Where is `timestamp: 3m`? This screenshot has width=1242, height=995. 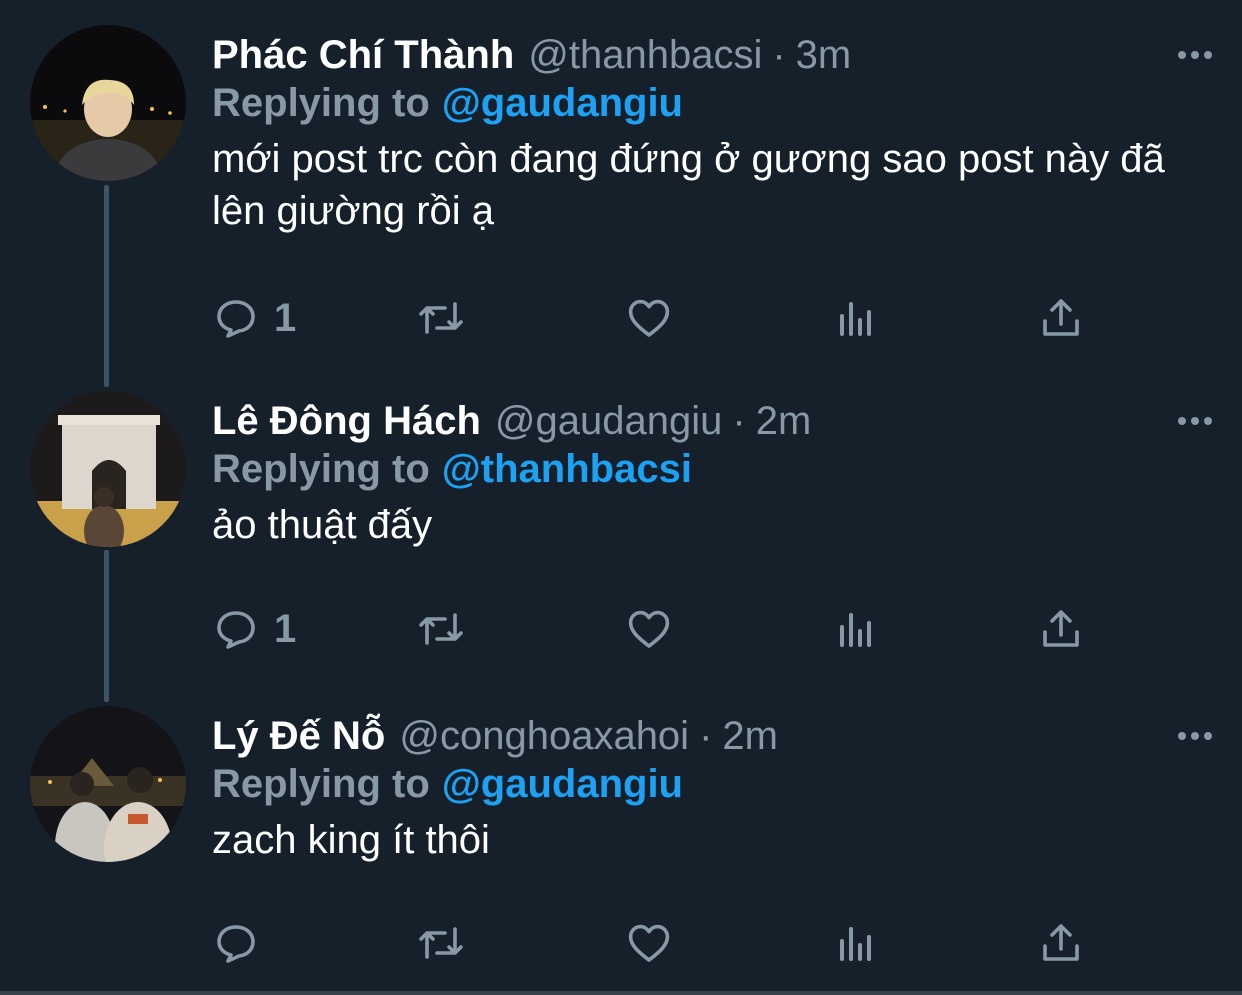
timestamp: 3m is located at coordinates (824, 55).